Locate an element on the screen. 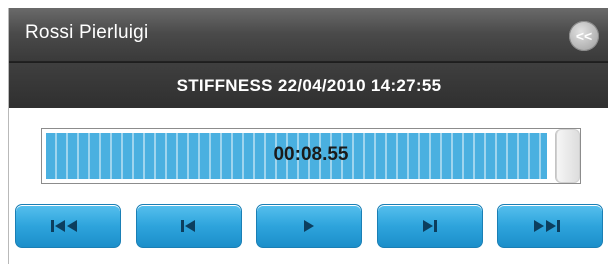  next-icon is located at coordinates (430, 226).